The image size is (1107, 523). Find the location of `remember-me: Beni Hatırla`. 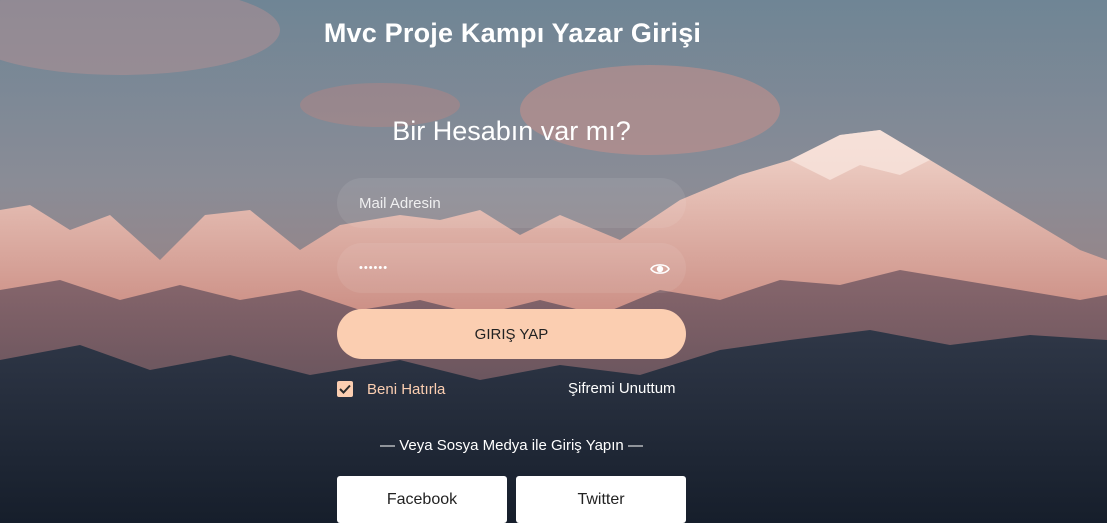

remember-me: Beni Hatırla is located at coordinates (391, 389).